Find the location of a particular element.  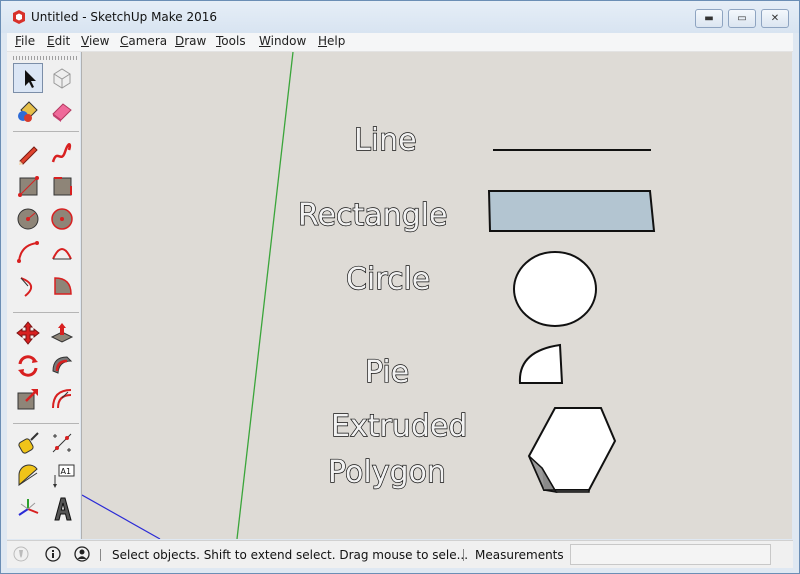

component-box-icon is located at coordinates (62, 78).